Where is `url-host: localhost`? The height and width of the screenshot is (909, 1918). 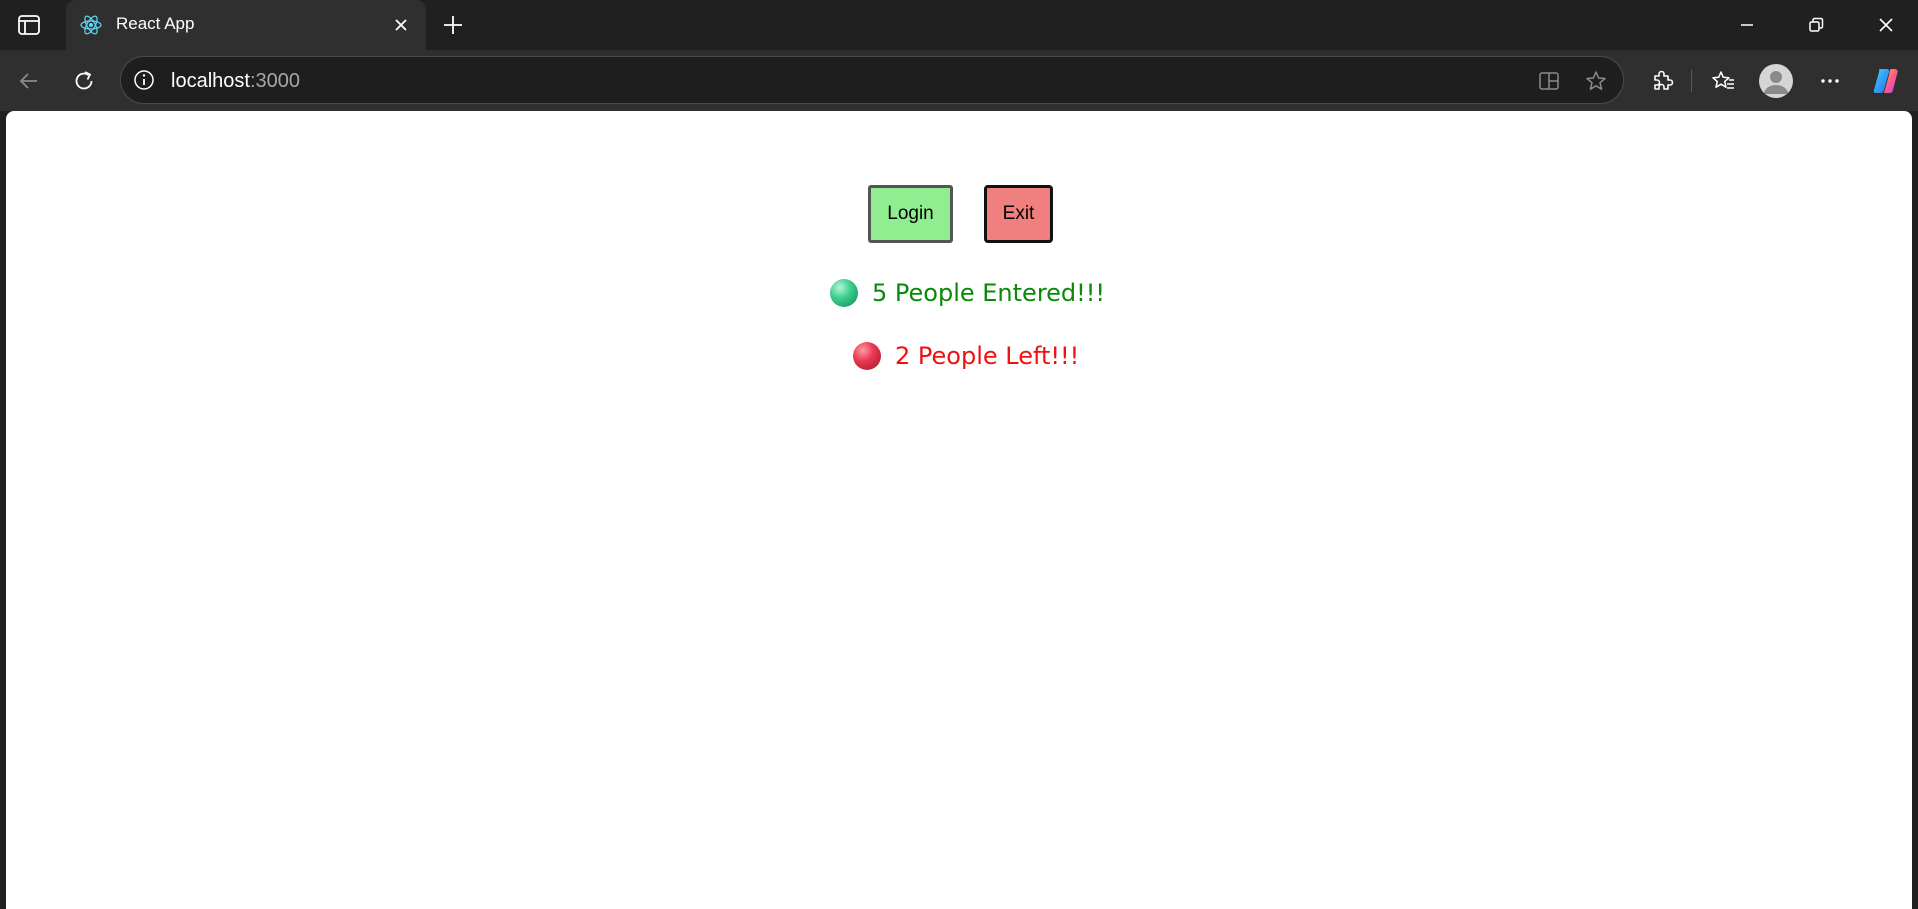
url-host: localhost is located at coordinates (210, 81).